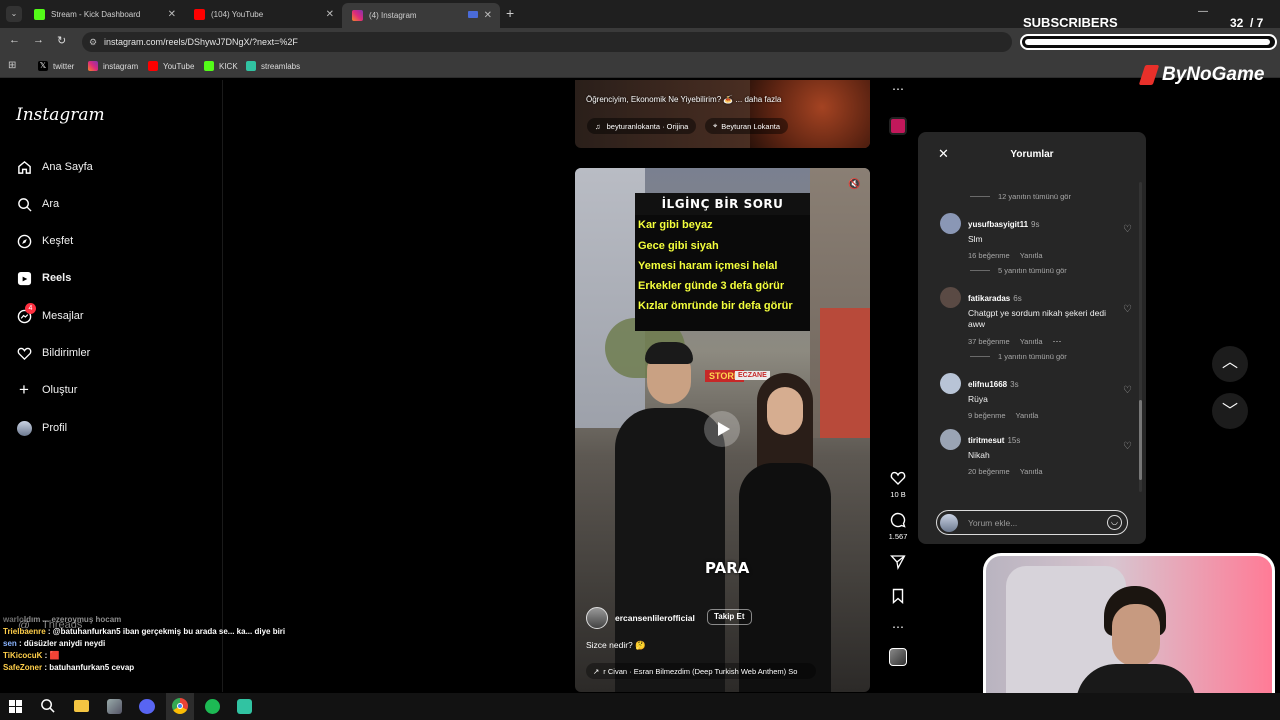 The height and width of the screenshot is (720, 1280). Describe the element at coordinates (421, 15) in the screenshot. I see `tab-instagram: (4) Instagram ✕` at that location.